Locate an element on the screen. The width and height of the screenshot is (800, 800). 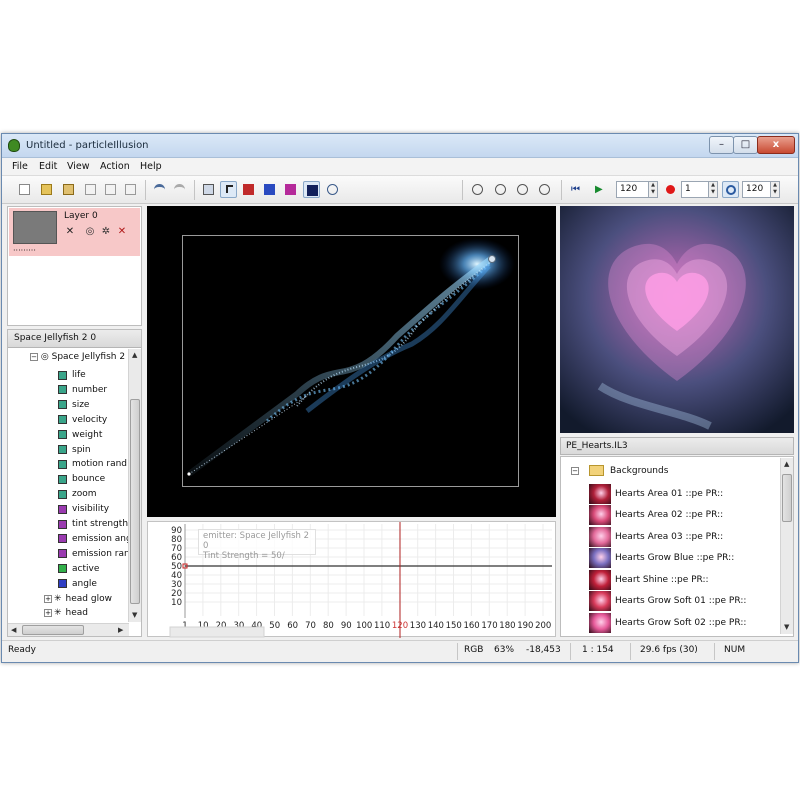
magenta-tool-icon is located at coordinates (290, 189).